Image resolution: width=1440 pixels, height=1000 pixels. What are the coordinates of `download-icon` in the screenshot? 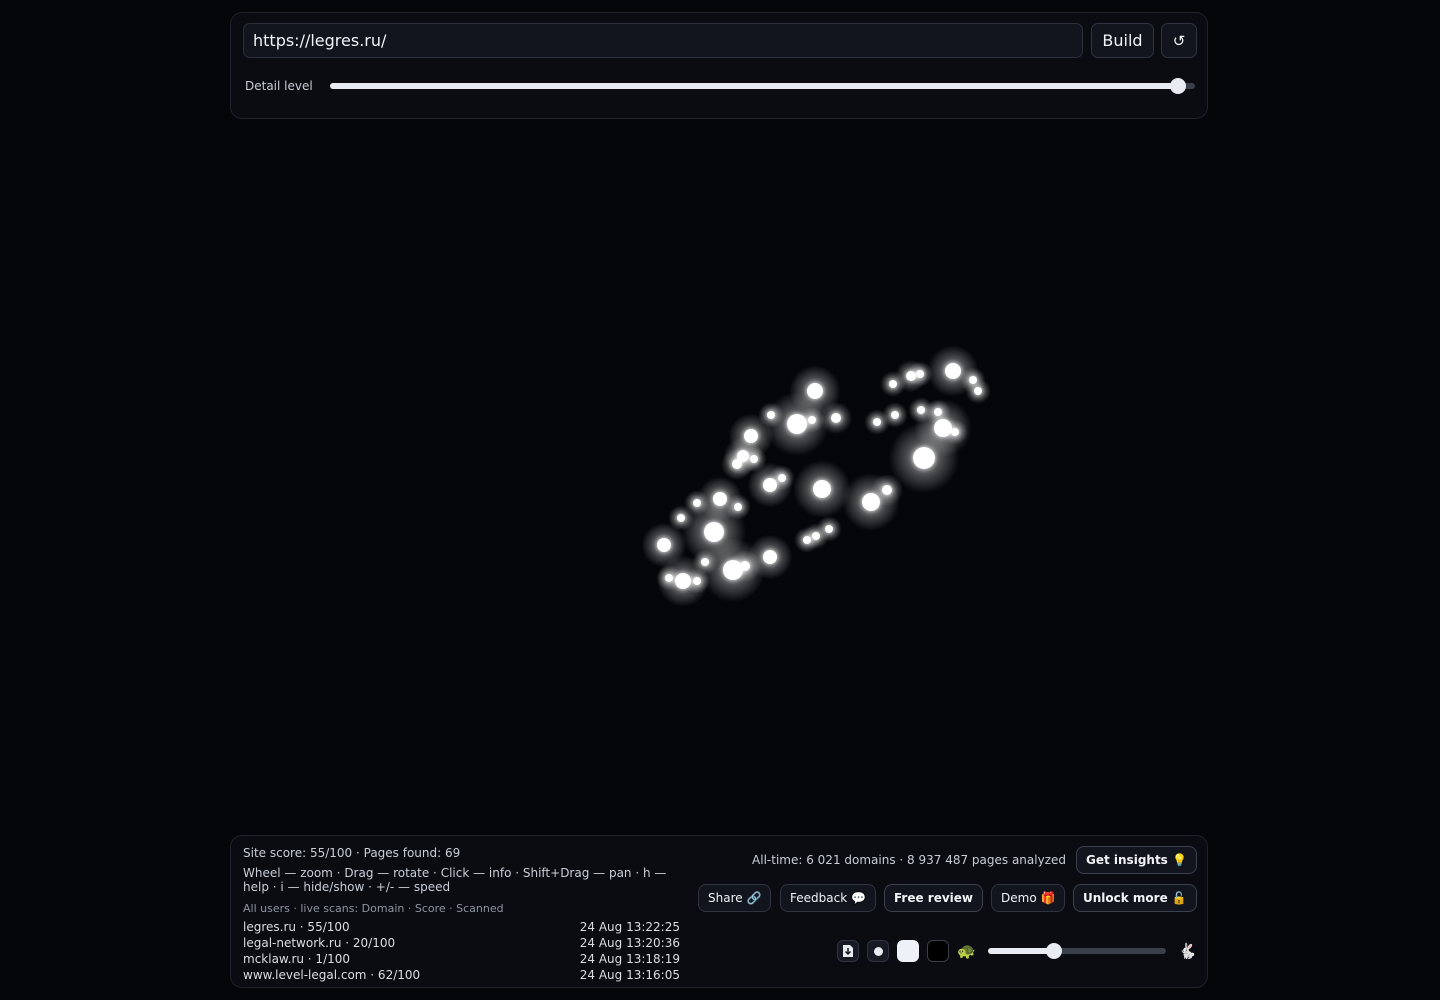 It's located at (848, 951).